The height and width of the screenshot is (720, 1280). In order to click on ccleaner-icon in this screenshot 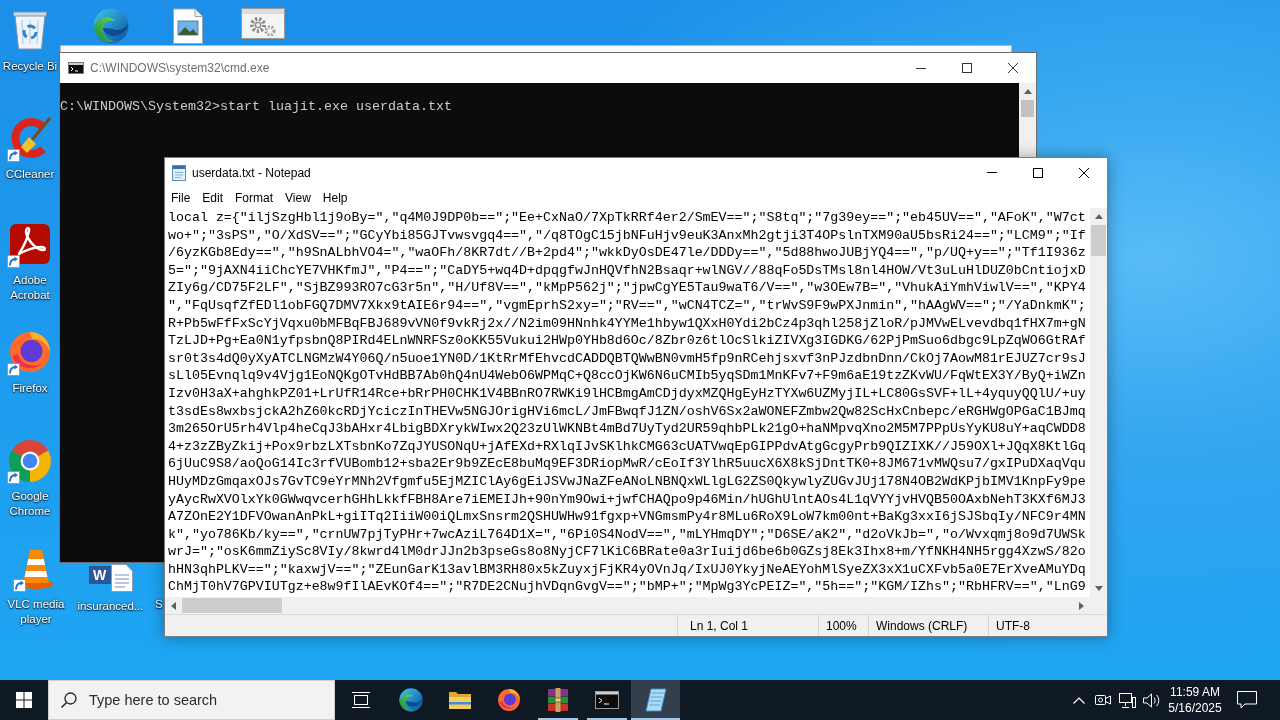, I will do `click(30, 138)`.